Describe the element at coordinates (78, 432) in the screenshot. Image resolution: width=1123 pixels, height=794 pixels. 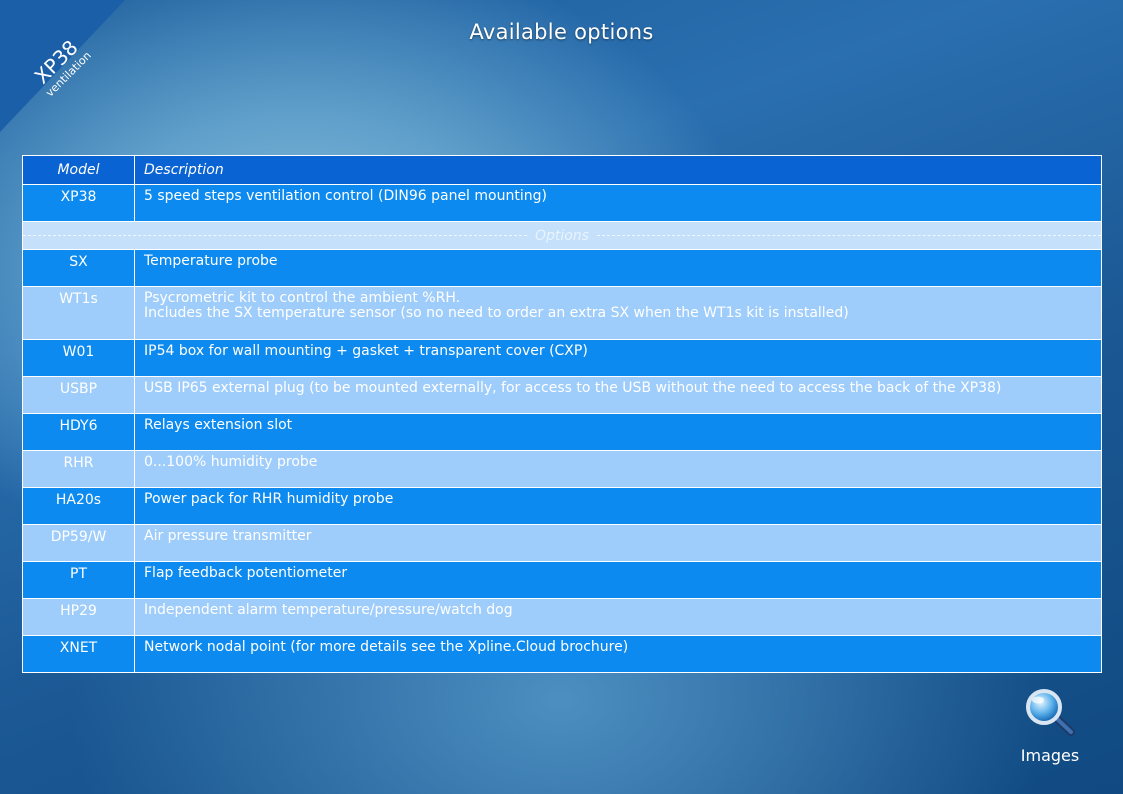
I see `model-cell: HDY6` at that location.